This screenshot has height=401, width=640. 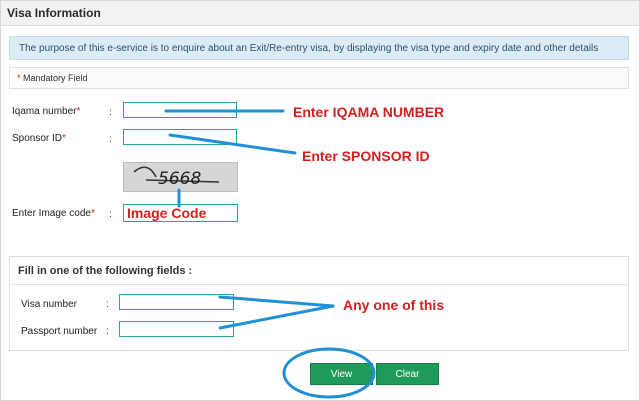 I want to click on iqama-label: Iqama number*, so click(x=46, y=111).